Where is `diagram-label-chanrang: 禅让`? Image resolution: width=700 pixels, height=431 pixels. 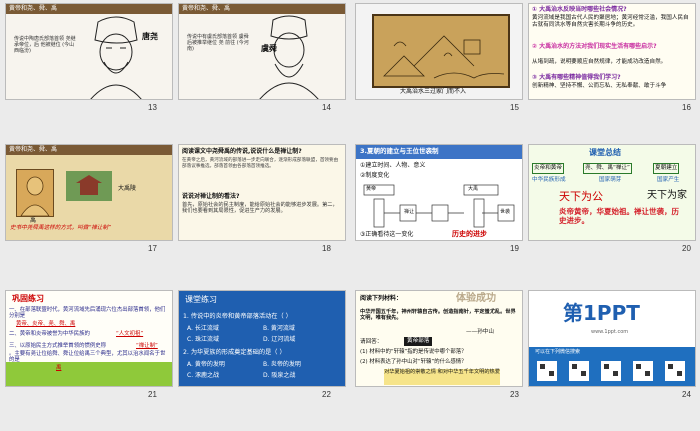 diagram-label-chanrang: 禅让 is located at coordinates (409, 212).